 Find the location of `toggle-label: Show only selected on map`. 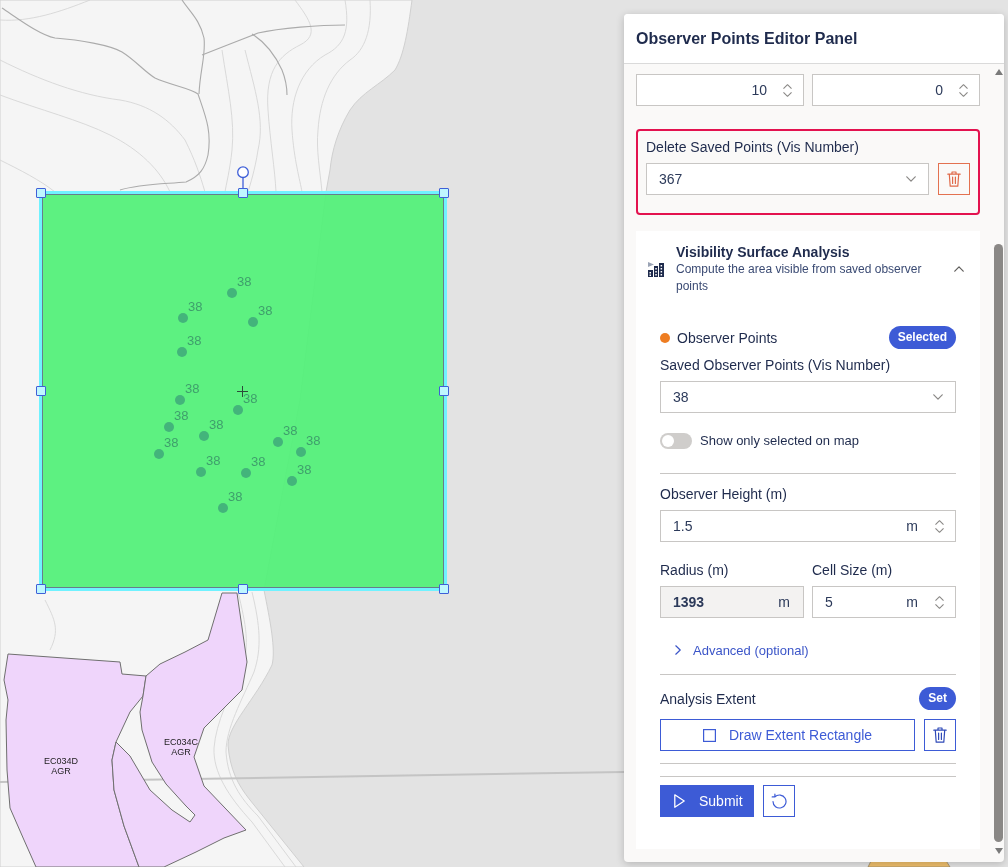

toggle-label: Show only selected on map is located at coordinates (779, 441).